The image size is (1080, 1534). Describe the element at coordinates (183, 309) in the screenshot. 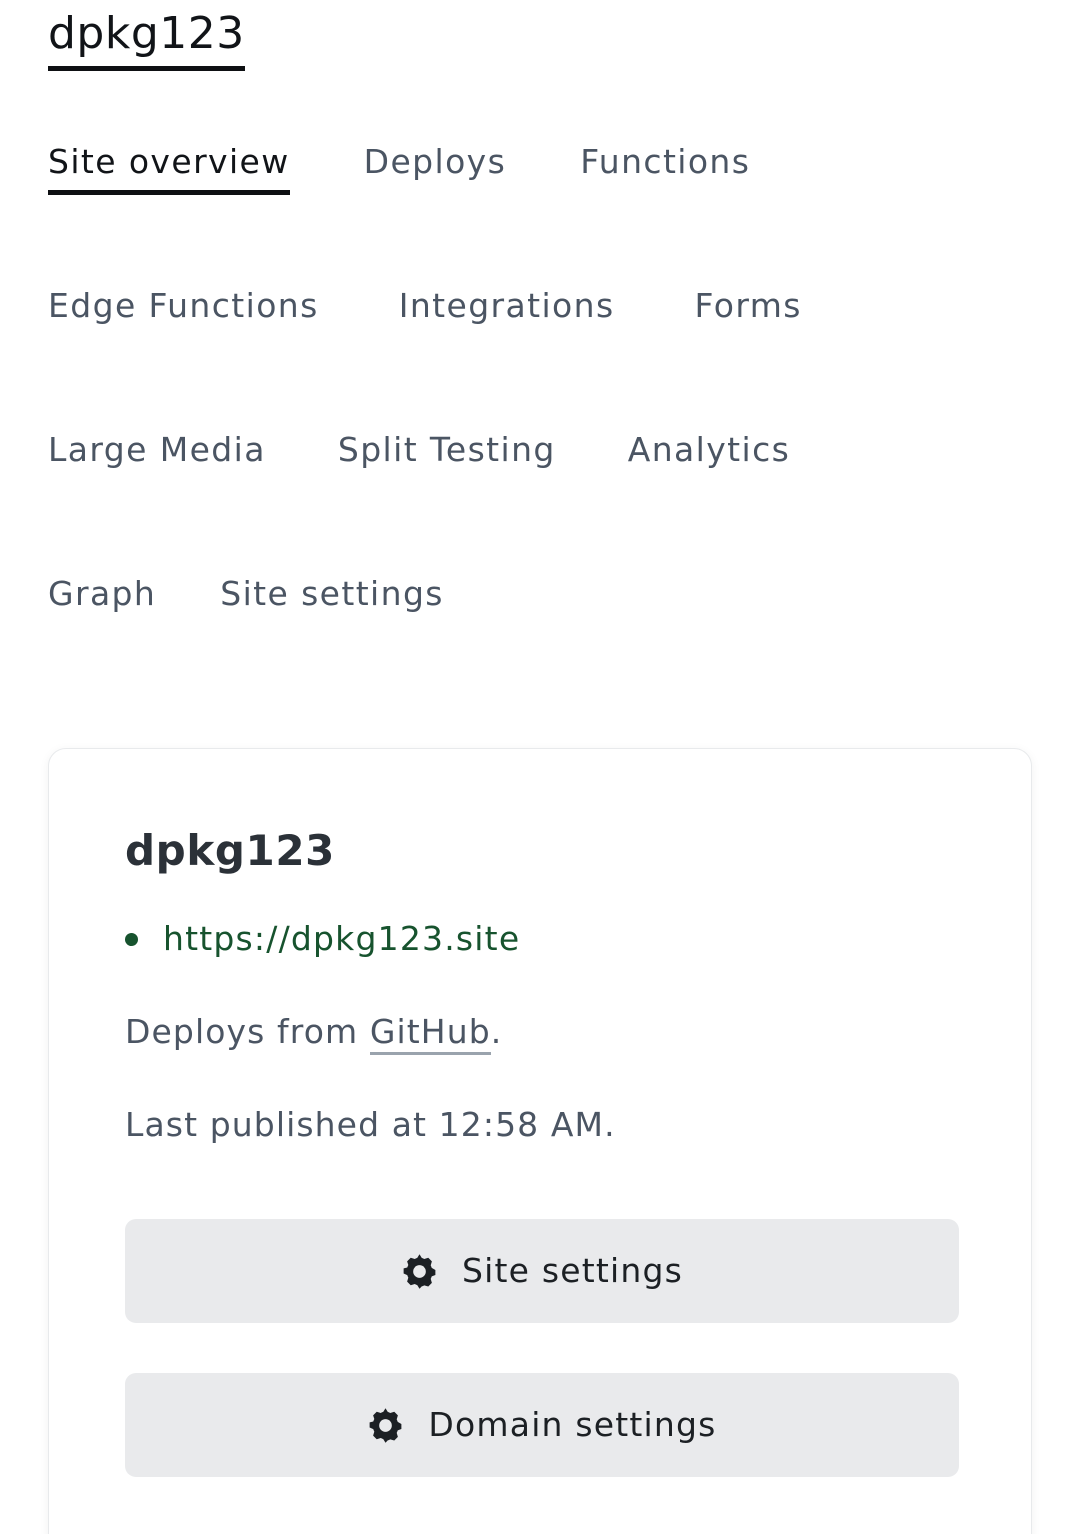

I see `nav-item-edge-functions: Edge Functions` at that location.